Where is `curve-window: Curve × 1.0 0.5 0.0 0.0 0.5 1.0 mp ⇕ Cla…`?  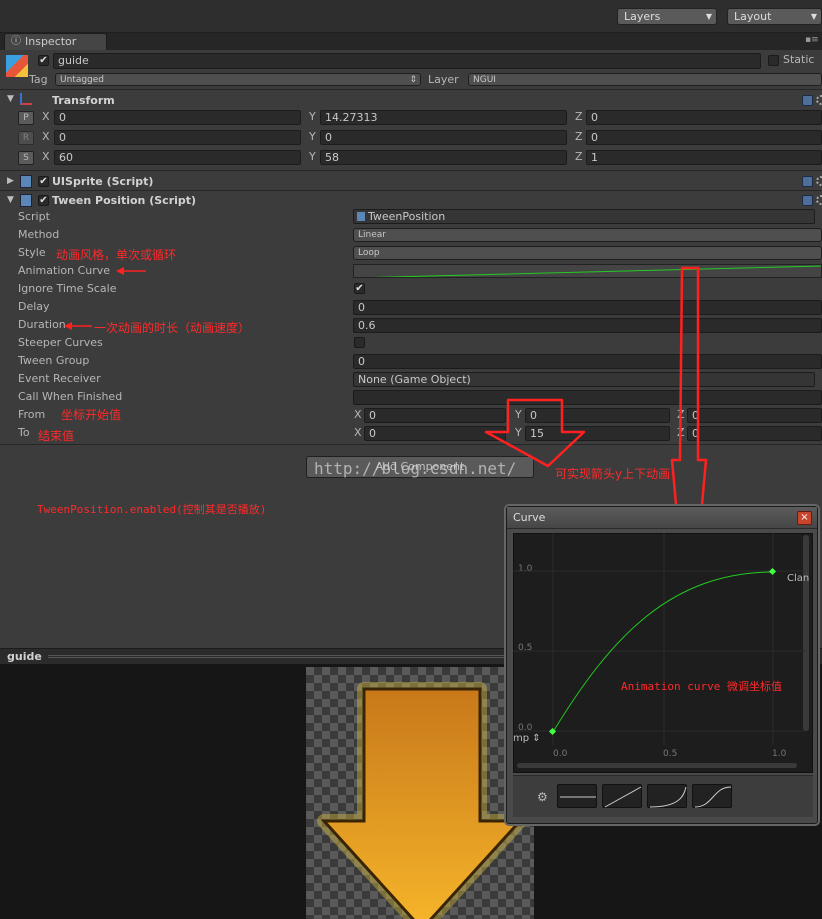
curve-window: Curve × 1.0 0.5 0.0 0.0 0.5 1.0 mp ⇕ Cla… is located at coordinates (662, 665).